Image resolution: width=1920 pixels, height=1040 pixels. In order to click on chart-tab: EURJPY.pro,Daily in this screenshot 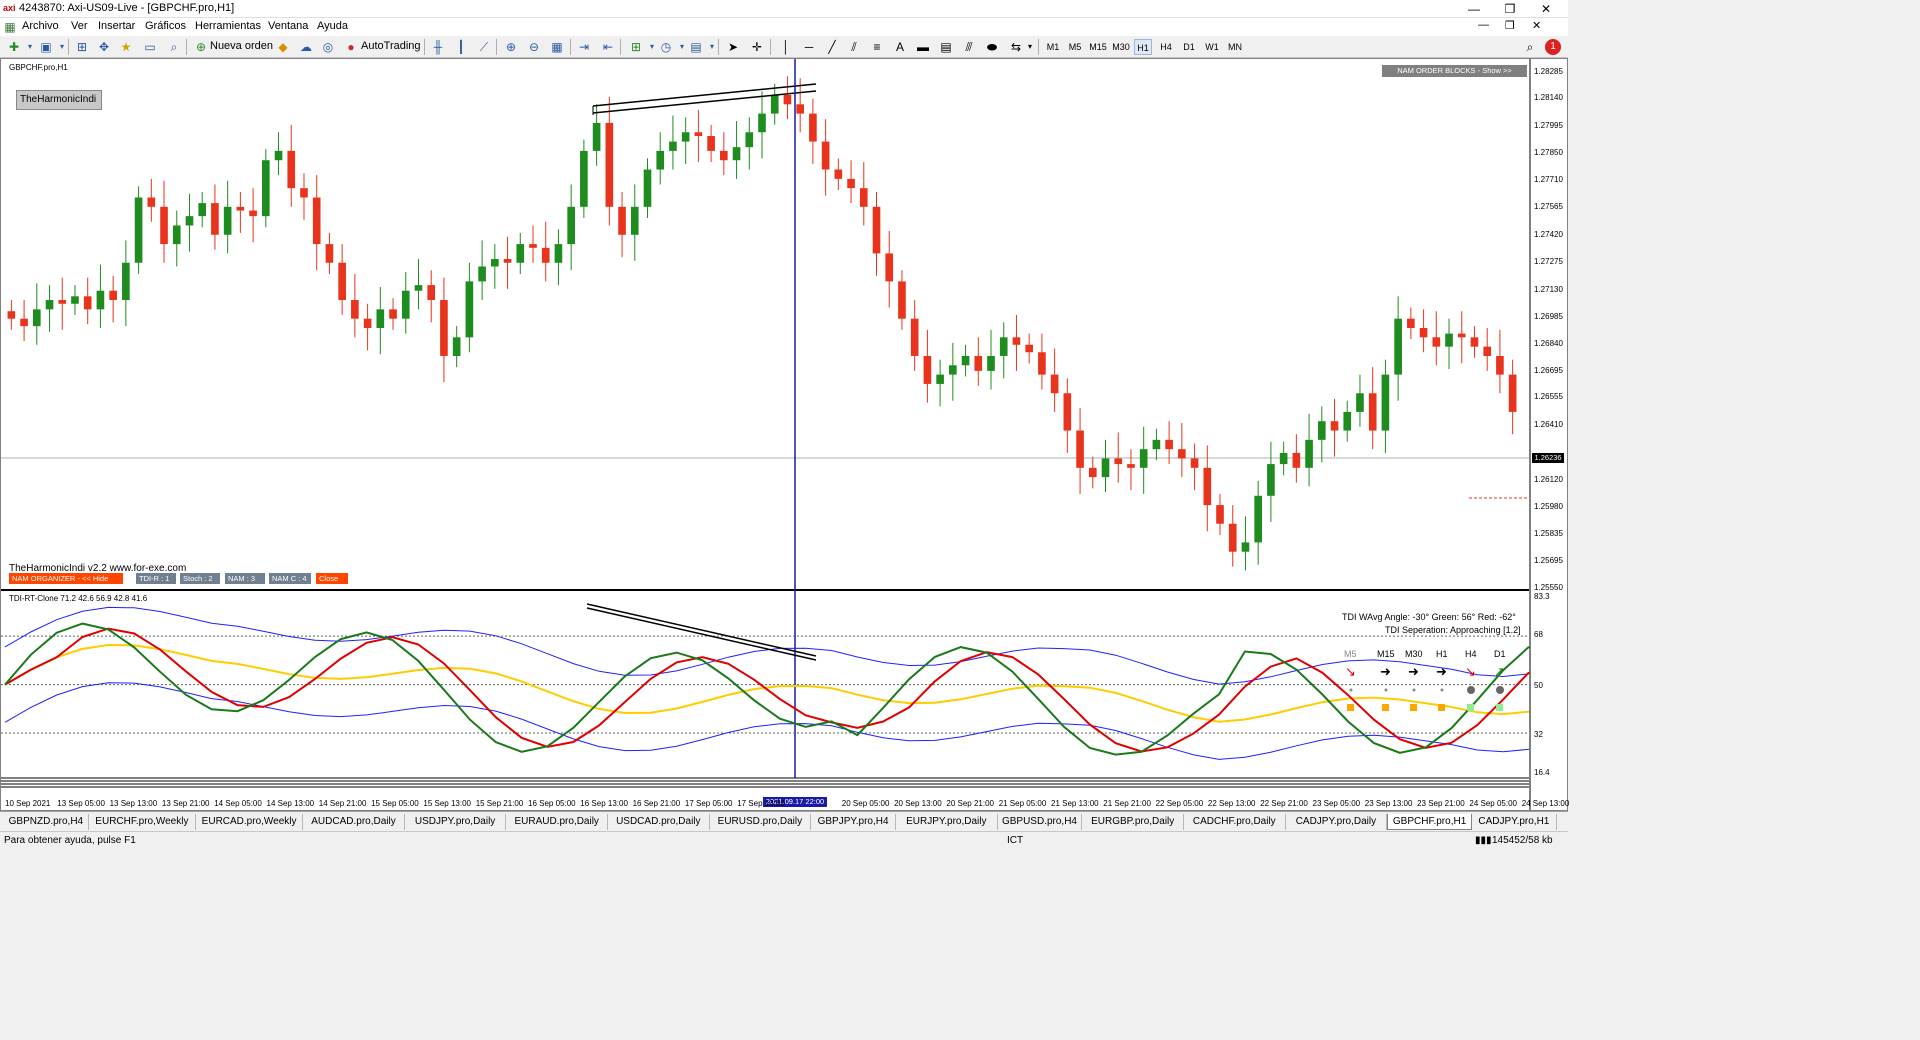, I will do `click(947, 822)`.